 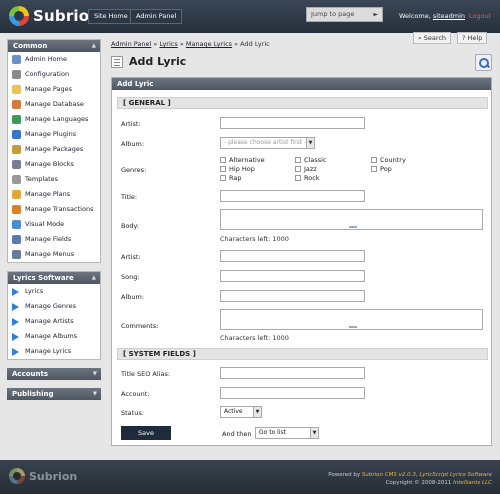 What do you see at coordinates (292, 276) in the screenshot?
I see `song-input` at bounding box center [292, 276].